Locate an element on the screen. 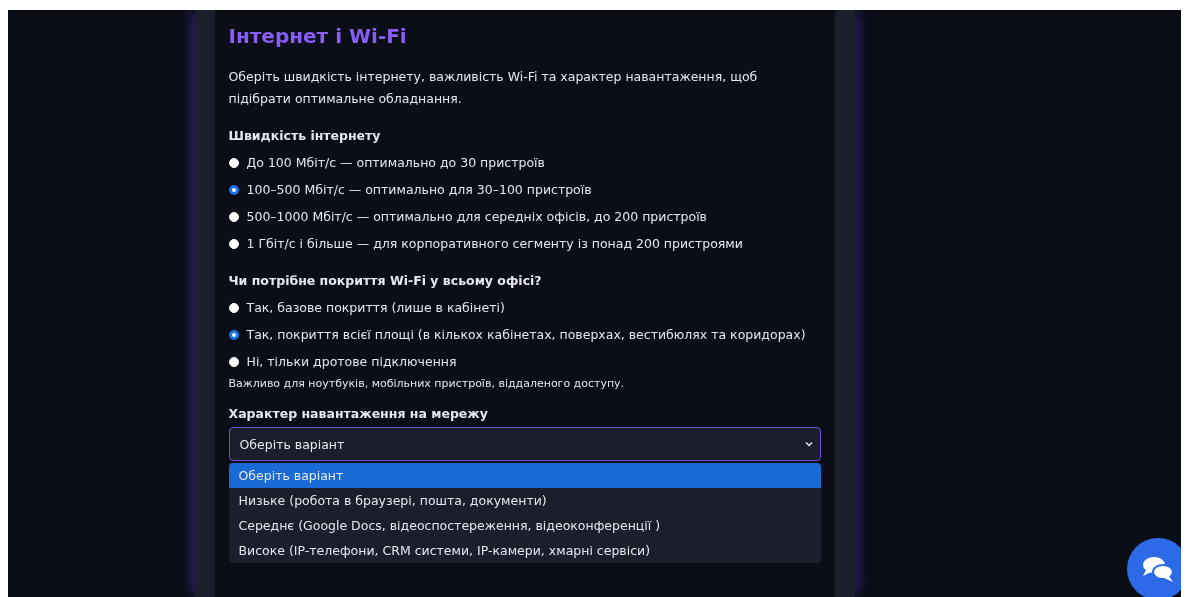 The height and width of the screenshot is (597, 1189). hint-text: Важливо для ноутбуків, мобільних пристроїв, віддаленого доступу. is located at coordinates (427, 383).